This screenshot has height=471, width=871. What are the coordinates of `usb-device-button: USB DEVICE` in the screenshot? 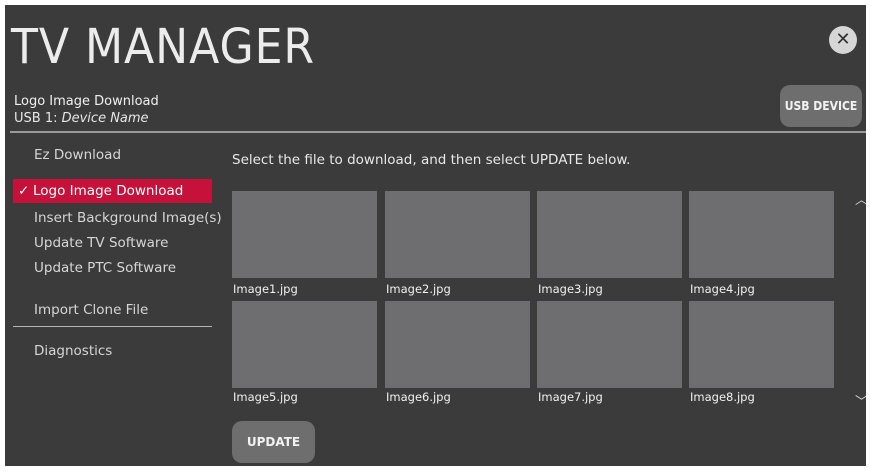 It's located at (821, 106).